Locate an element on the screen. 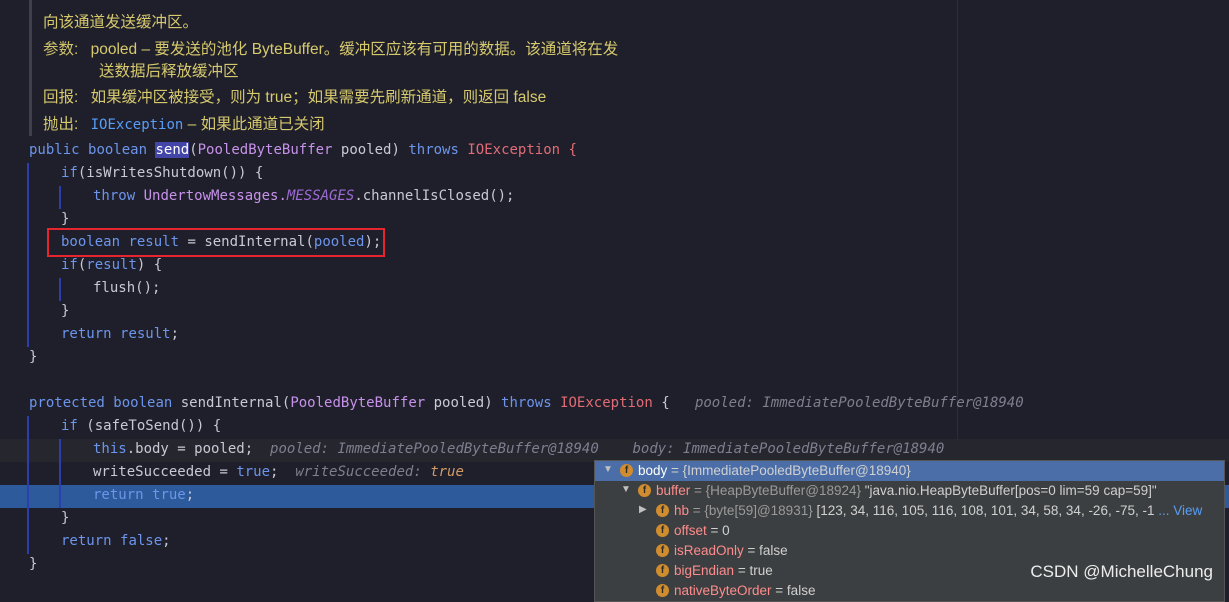  inline-debug-hint: pooled: ImmediatePooledByteBuffer@18940 is located at coordinates (859, 403).